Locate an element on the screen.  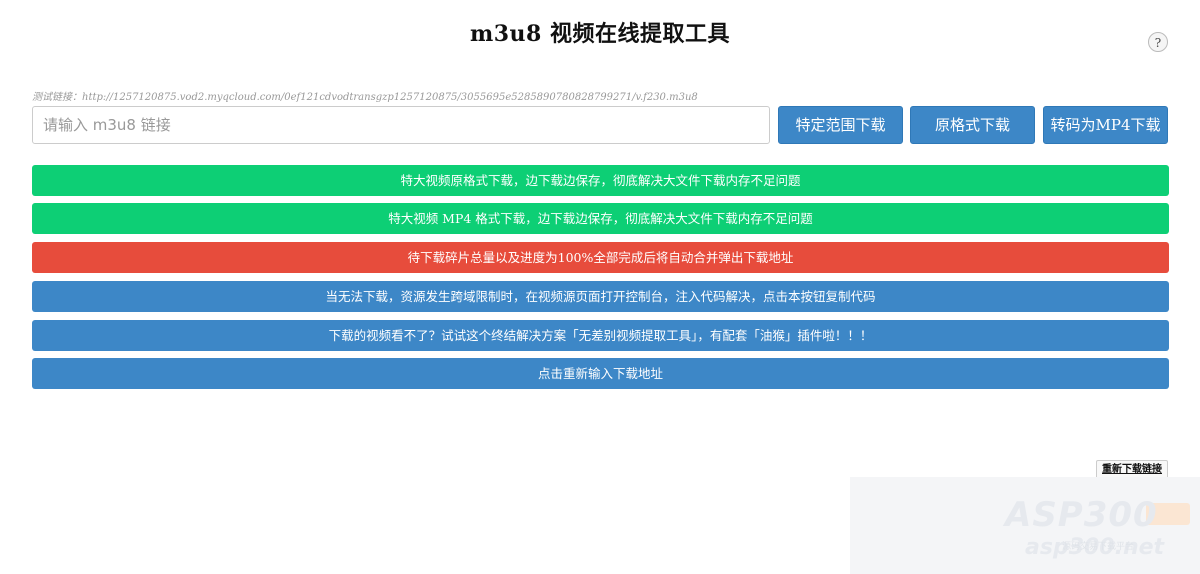
watermark: ASP300 asp300.net 源码交易下载平台 is located at coordinates (1025, 525).